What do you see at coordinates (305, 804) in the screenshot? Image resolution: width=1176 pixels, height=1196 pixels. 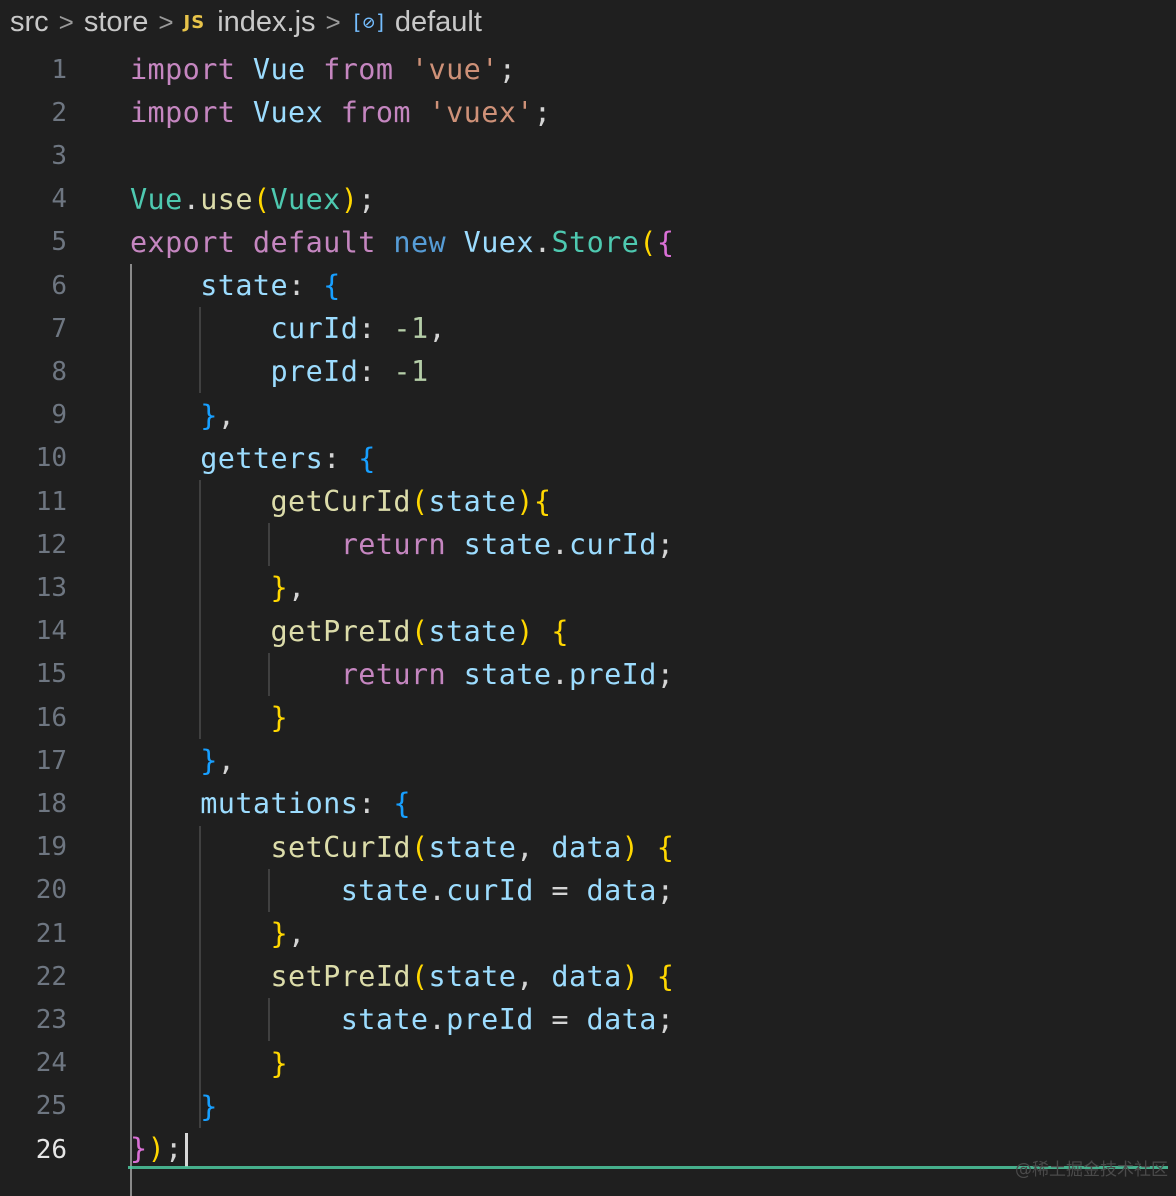 I see `code-text: mutations: {` at bounding box center [305, 804].